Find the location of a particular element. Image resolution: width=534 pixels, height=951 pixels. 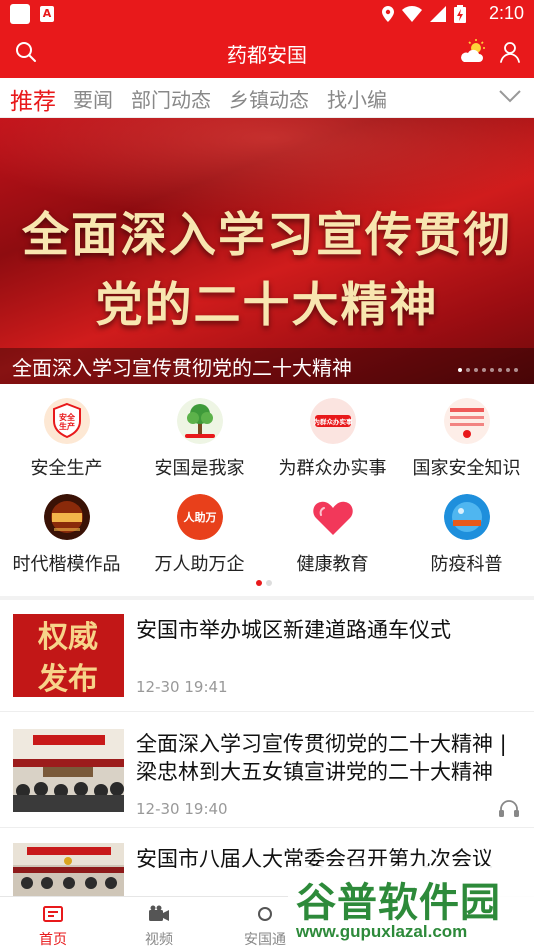

national-security-icon is located at coordinates (467, 421).